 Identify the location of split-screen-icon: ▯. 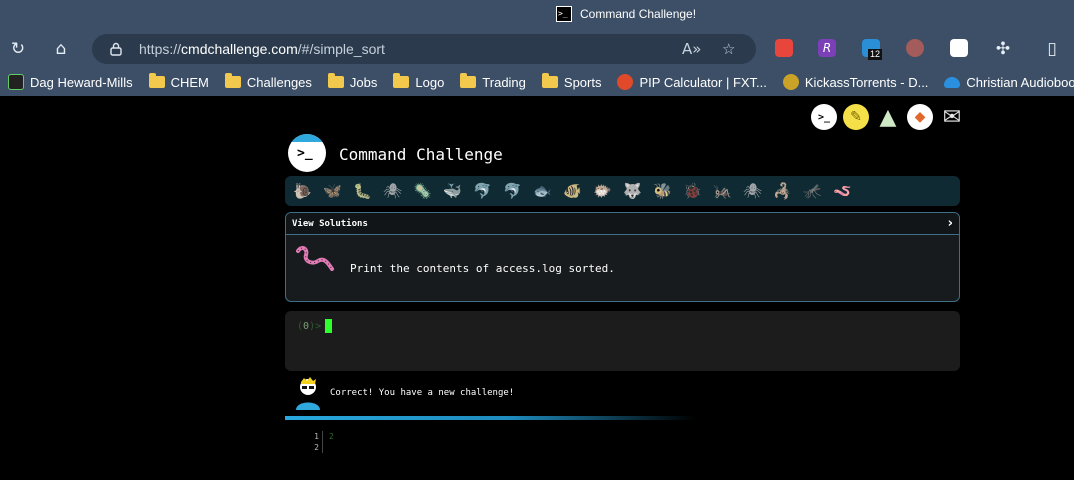
(1052, 49).